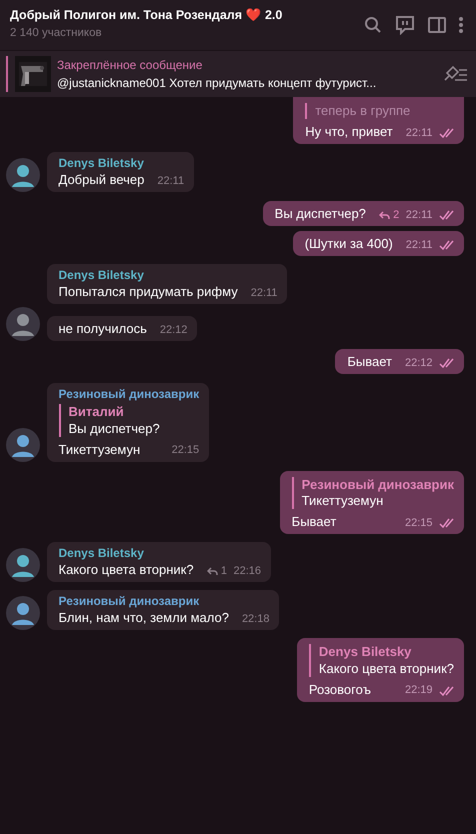 The image size is (476, 834). Describe the element at coordinates (143, 618) in the screenshot. I see `message-text: Блин, нам что, земли мало?` at that location.